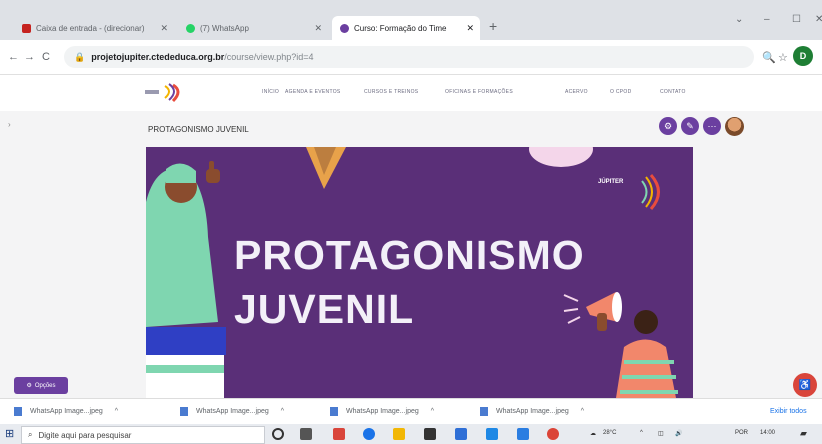 This screenshot has height=444, width=822. I want to click on show-all-downloads-link: Exibir todos, so click(788, 411).